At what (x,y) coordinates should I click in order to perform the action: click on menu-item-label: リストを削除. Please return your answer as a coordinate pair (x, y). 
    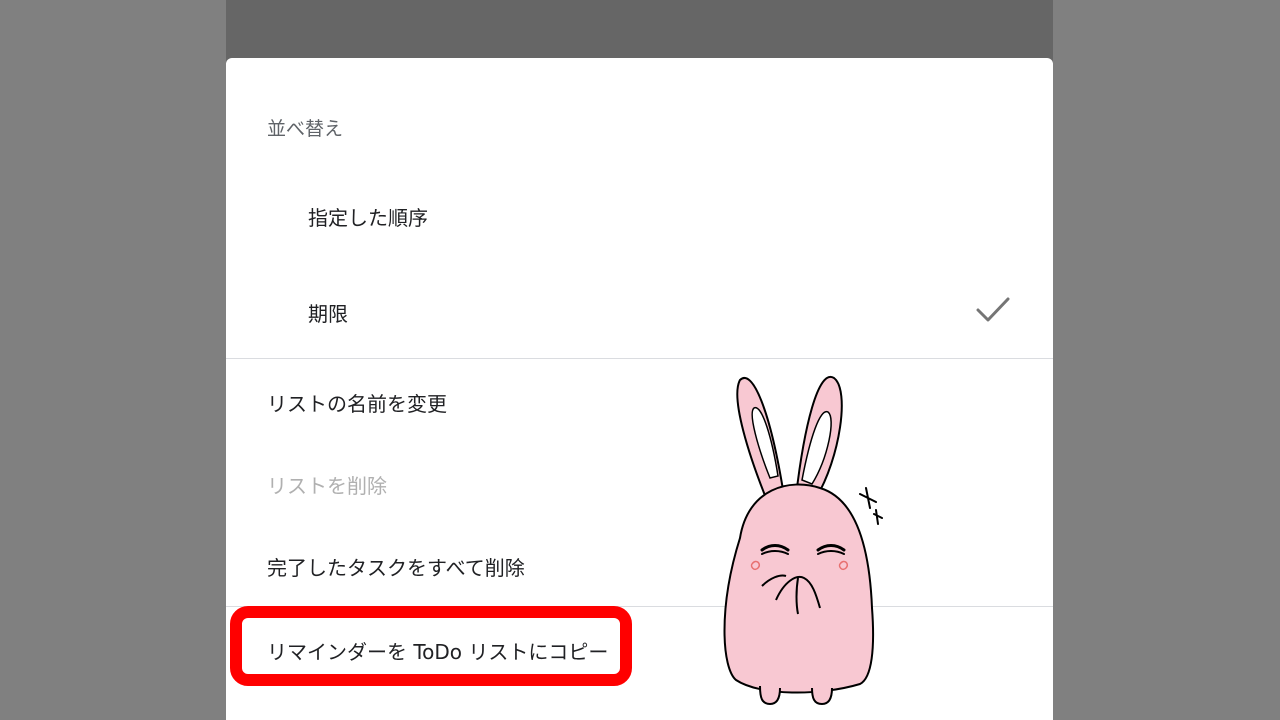
    Looking at the image, I should click on (327, 486).